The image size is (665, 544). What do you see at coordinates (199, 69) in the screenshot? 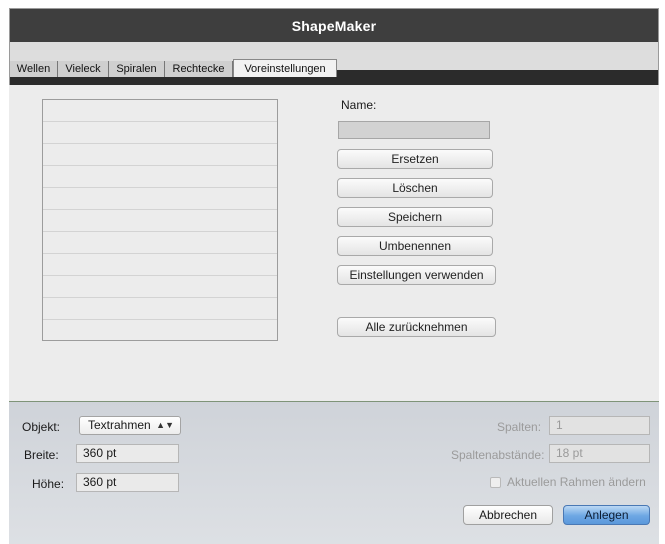
I see `tab-rechtecke: Rechtecke` at bounding box center [199, 69].